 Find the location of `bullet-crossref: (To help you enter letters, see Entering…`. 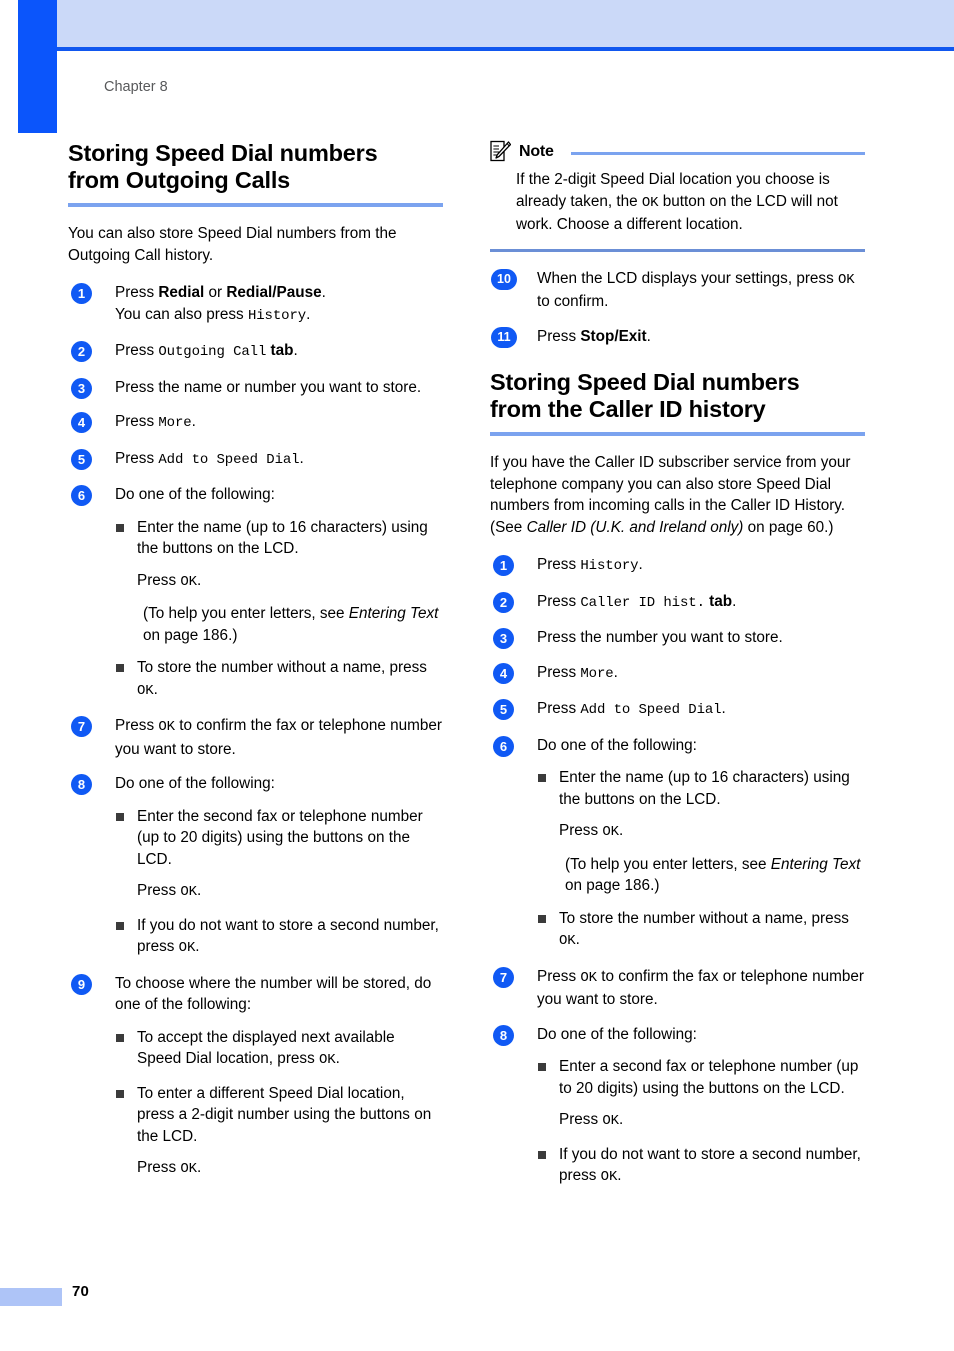

bullet-crossref: (To help you enter letters, see Entering… is located at coordinates (290, 624).